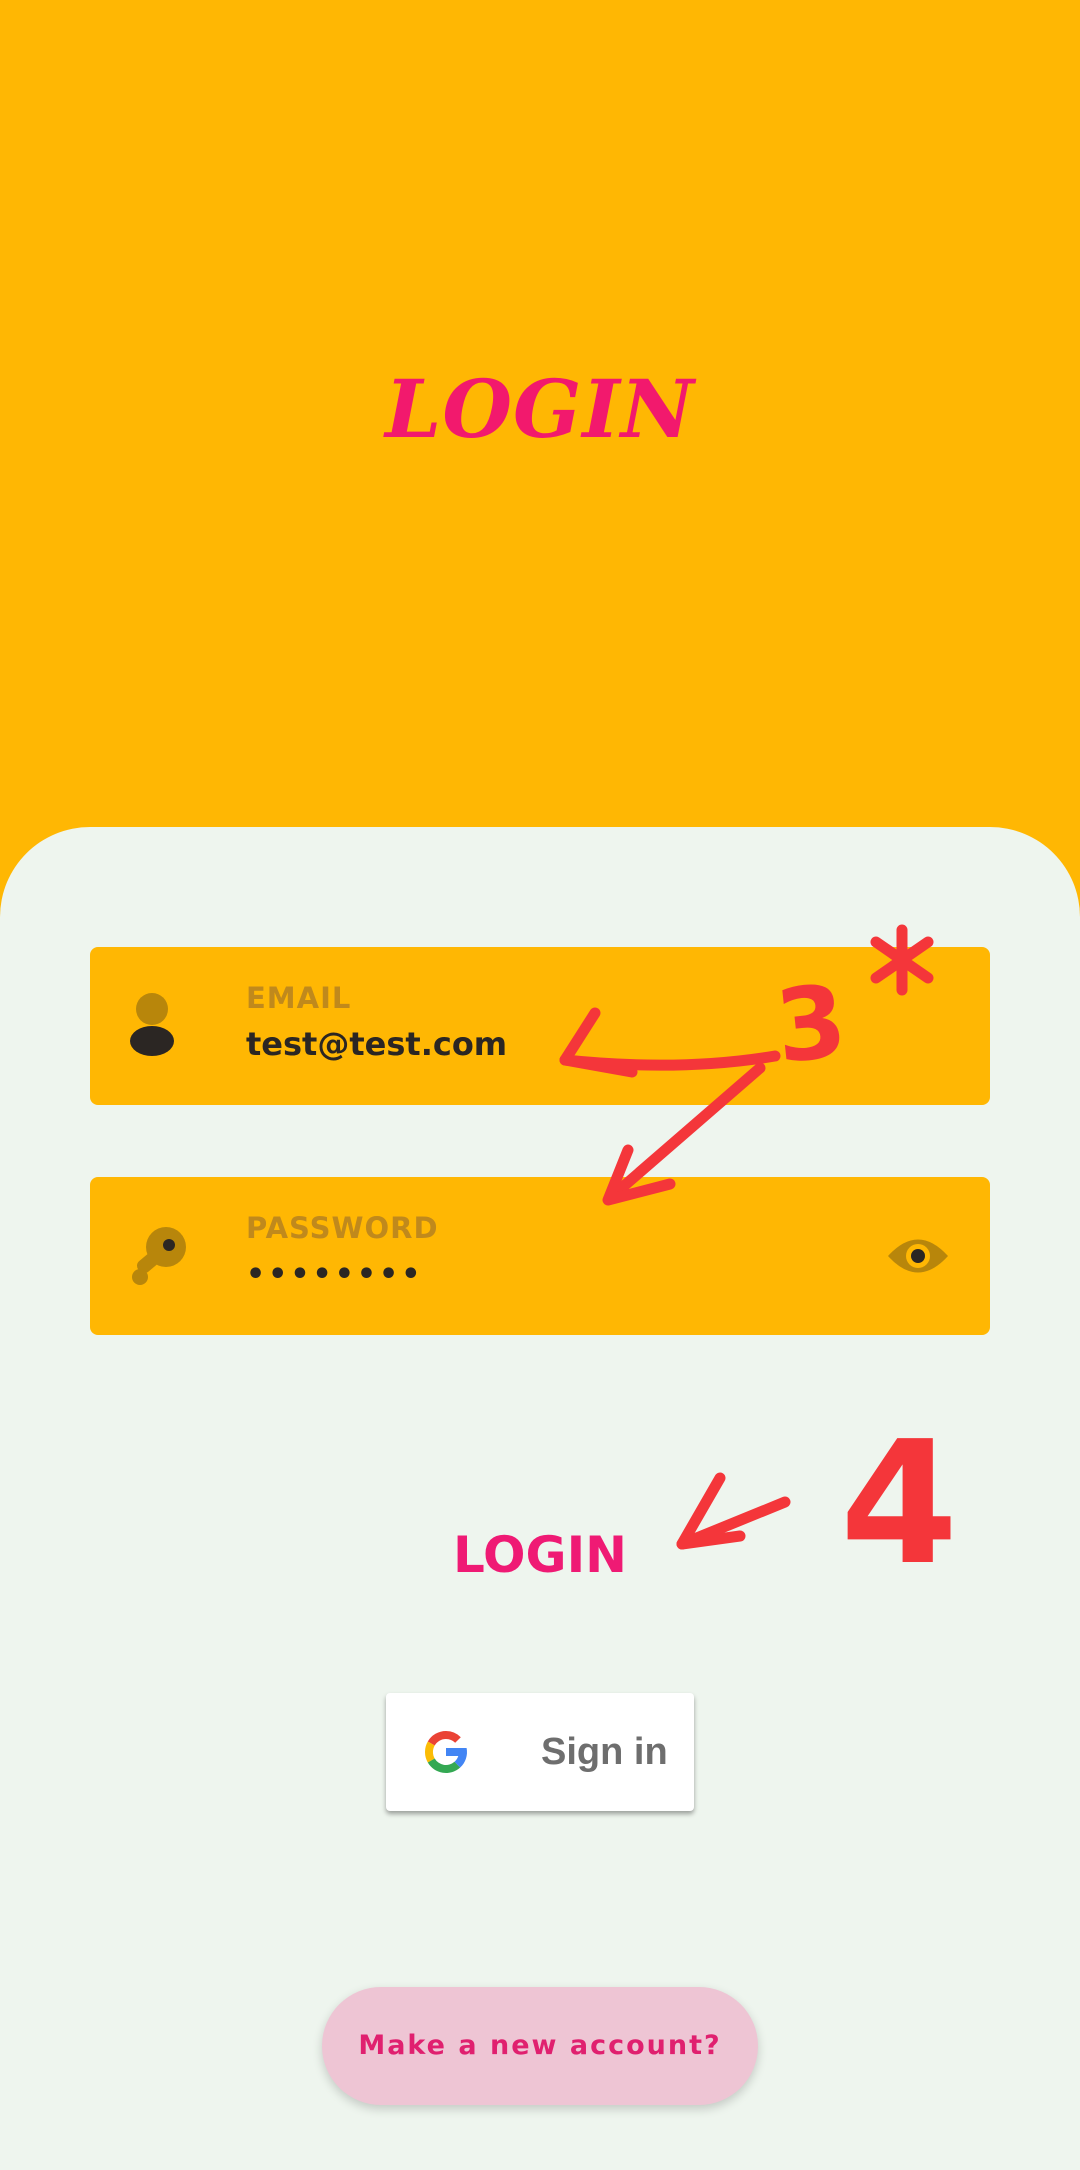 This screenshot has width=1080, height=2170. Describe the element at coordinates (342, 1228) in the screenshot. I see `password-label: PASSWORD` at that location.